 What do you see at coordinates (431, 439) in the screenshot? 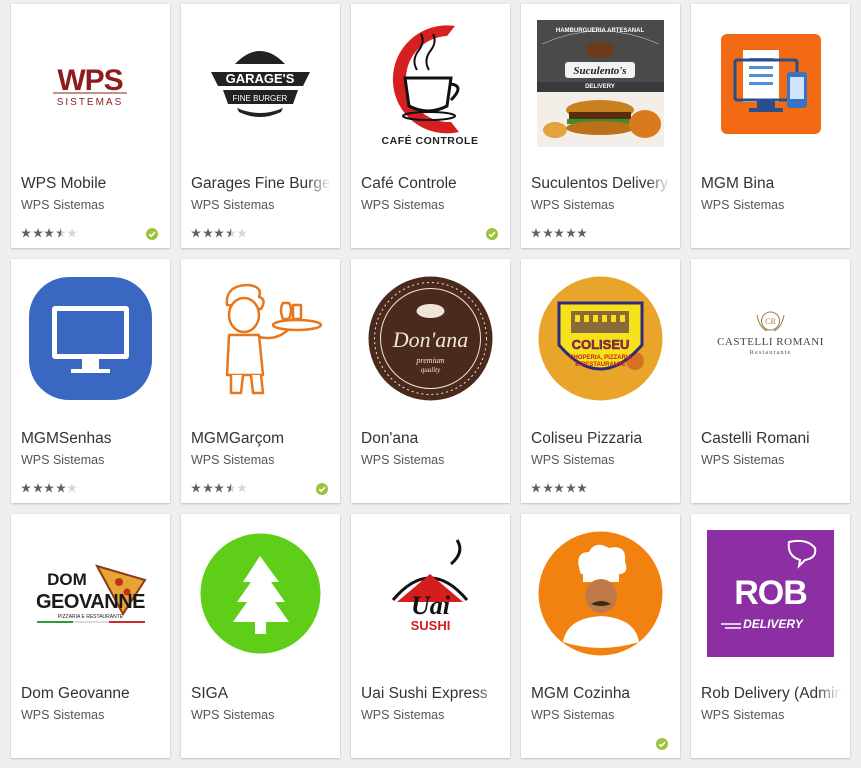
I see `app-title: Don'ana` at bounding box center [431, 439].